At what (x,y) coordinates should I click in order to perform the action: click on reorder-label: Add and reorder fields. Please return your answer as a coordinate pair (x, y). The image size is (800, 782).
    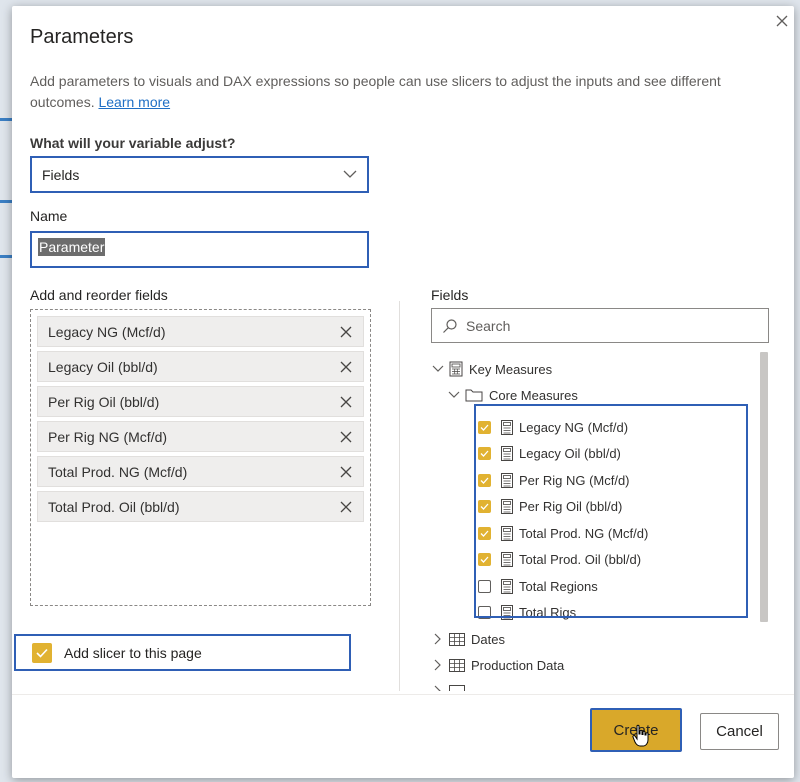
    Looking at the image, I should click on (99, 295).